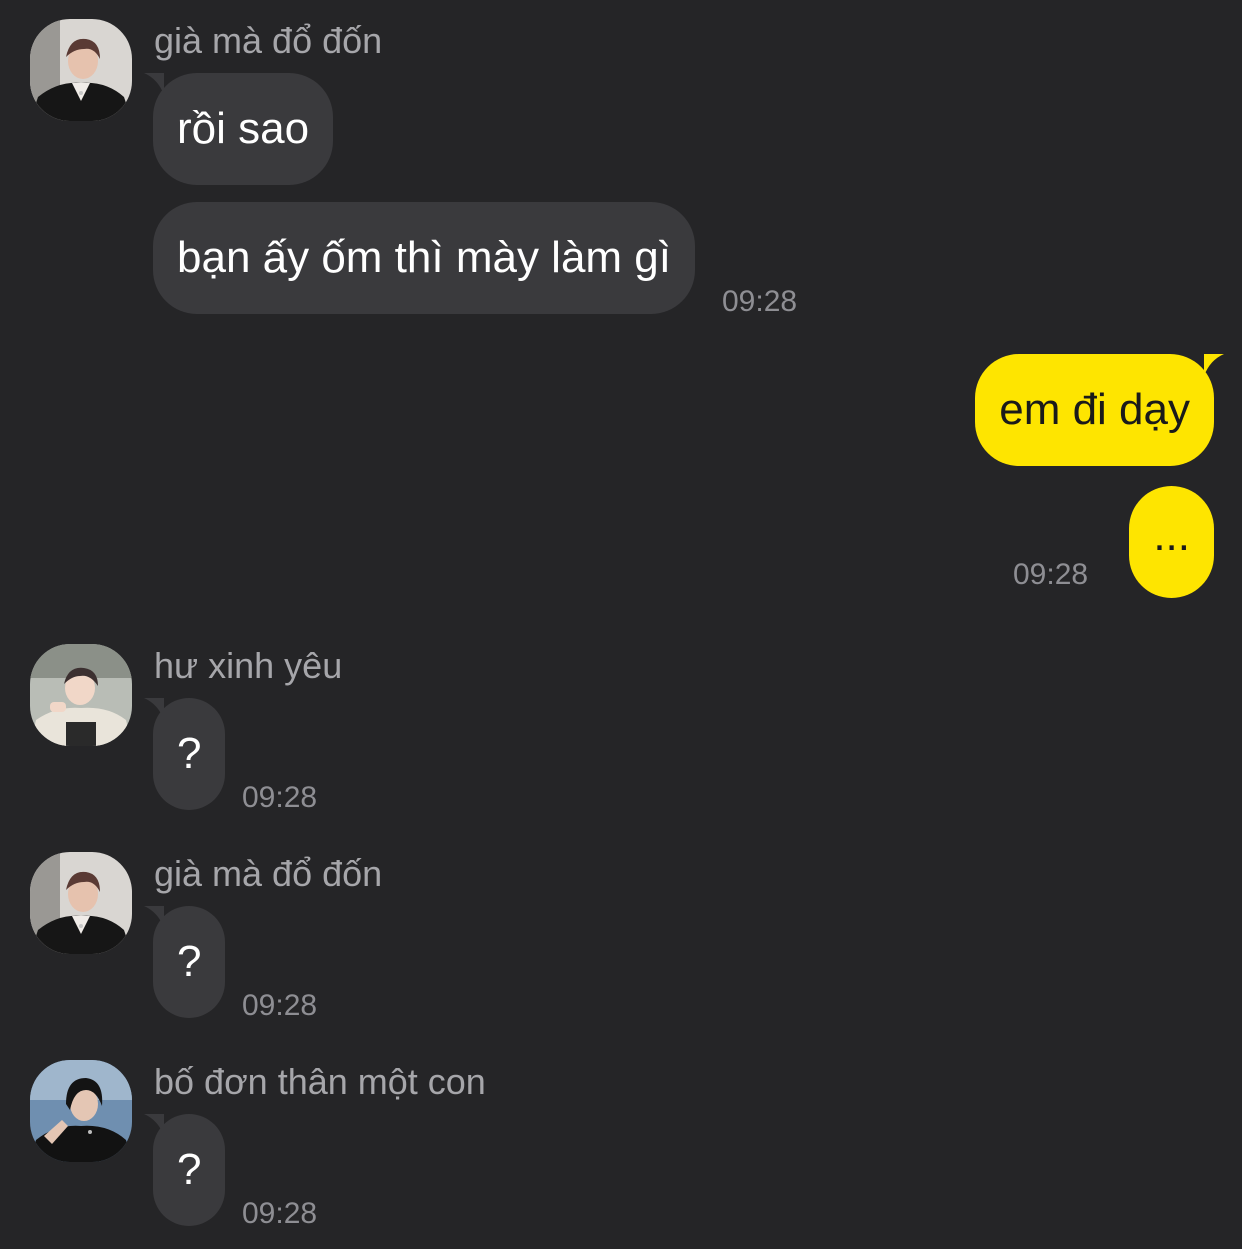 The height and width of the screenshot is (1249, 1242). I want to click on message-text: em đi dạy, so click(1094, 409).